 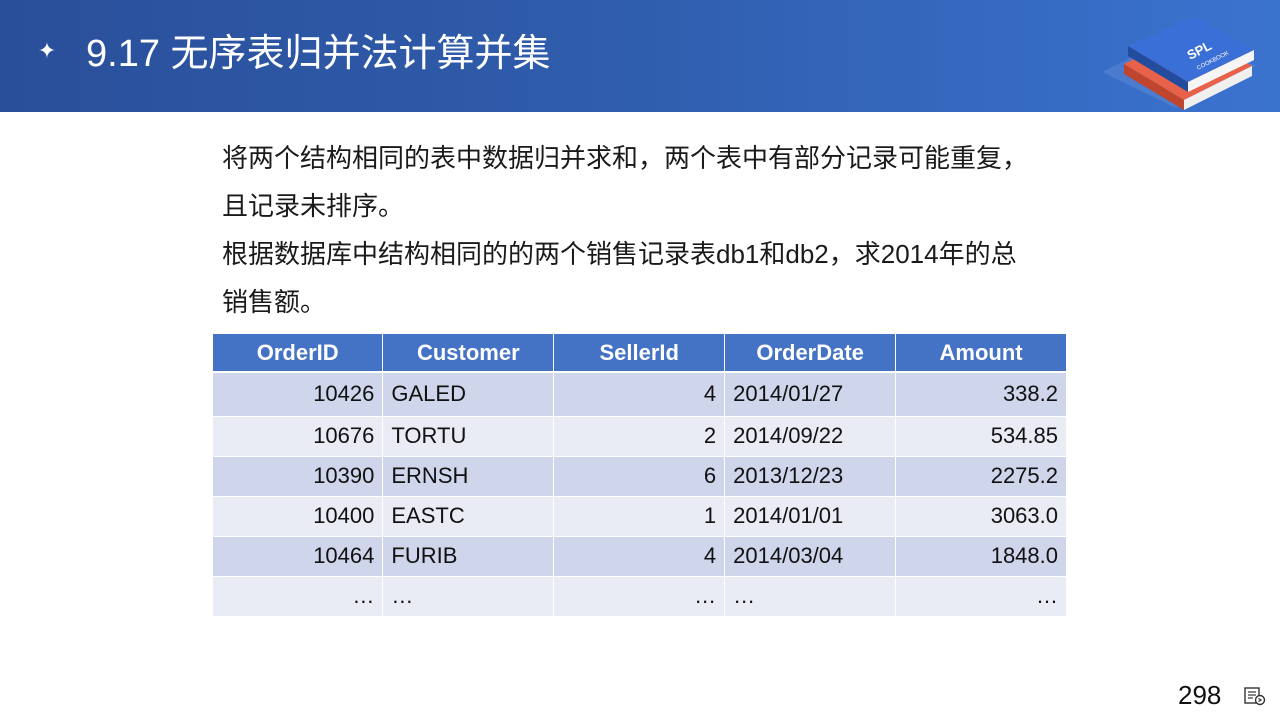 What do you see at coordinates (625, 158) in the screenshot?
I see `body-line-1: 将两个结构相同的表中数据归并求和，两个表中有部分记录可能重复，` at bounding box center [625, 158].